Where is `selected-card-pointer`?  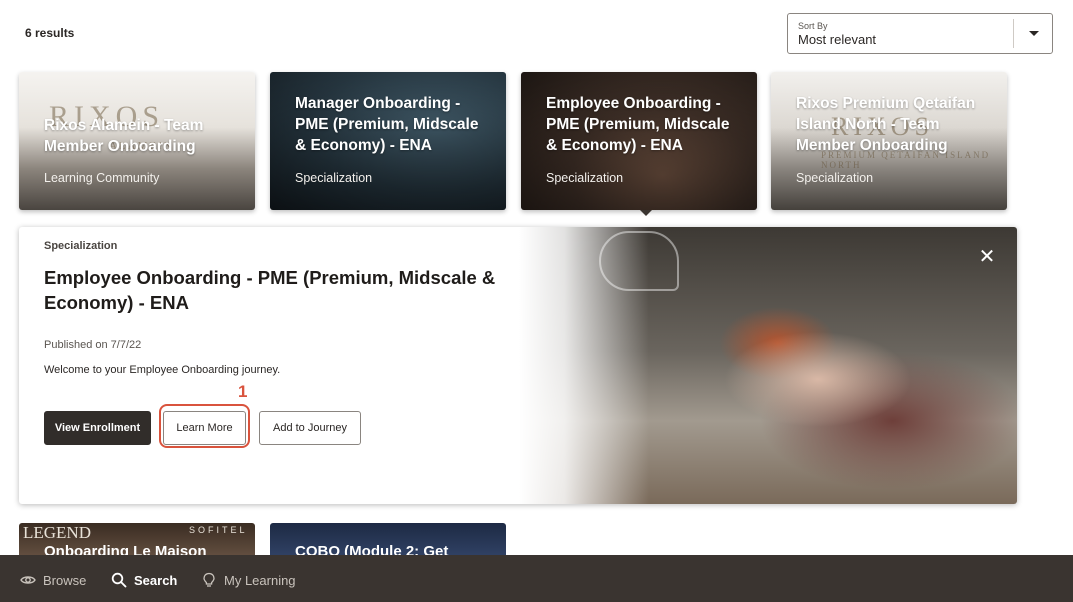 selected-card-pointer is located at coordinates (646, 213).